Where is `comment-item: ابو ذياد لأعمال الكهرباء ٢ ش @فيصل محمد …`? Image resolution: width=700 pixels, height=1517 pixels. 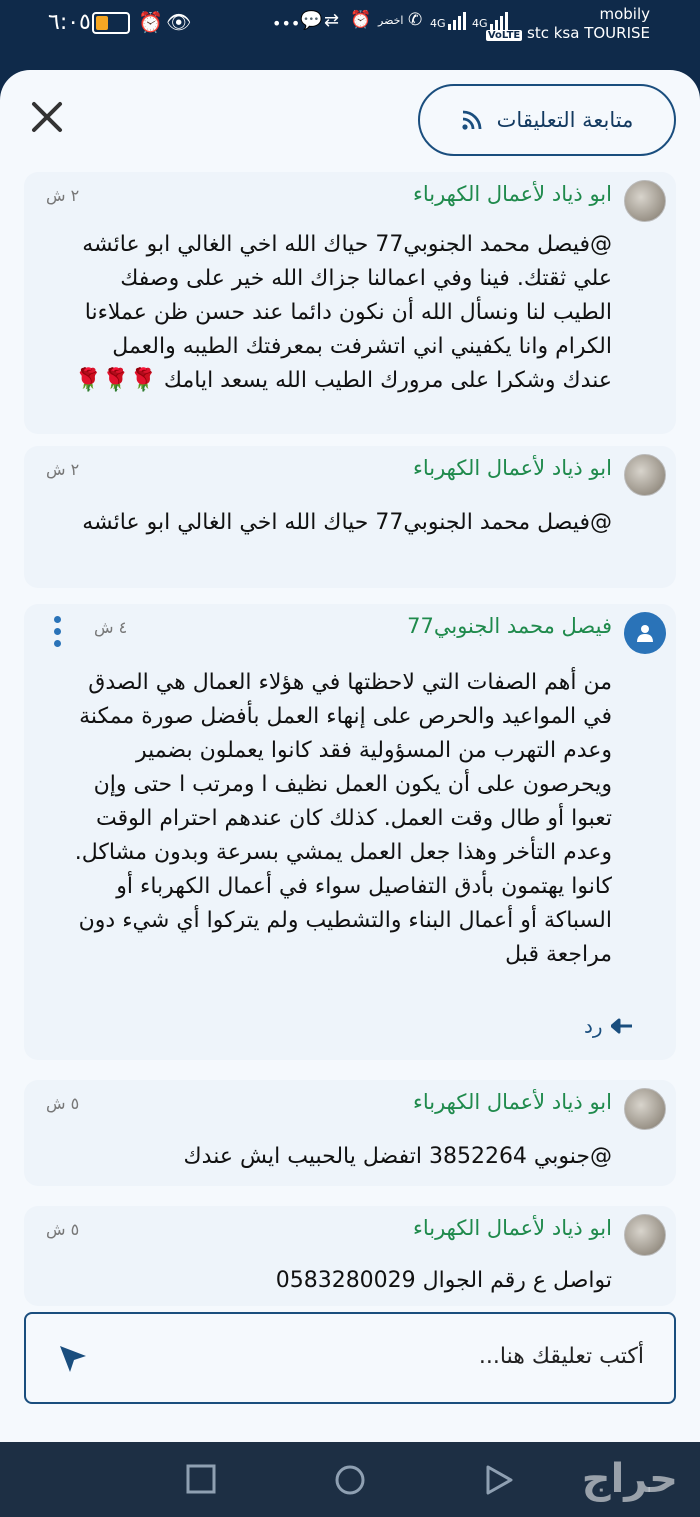
comment-item: ابو ذياد لأعمال الكهرباء ٢ ش @فيصل محمد … is located at coordinates (350, 517).